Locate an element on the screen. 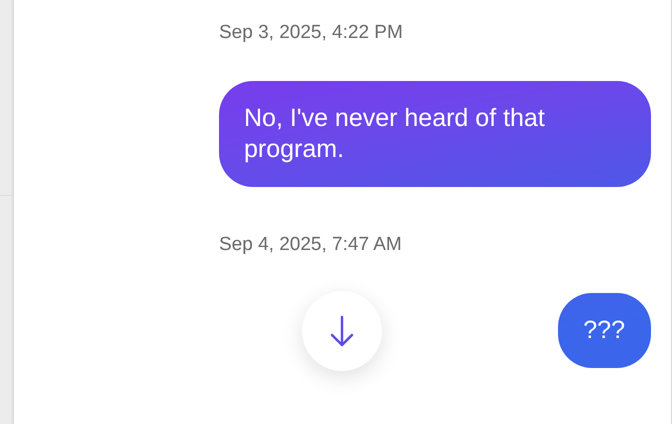 The width and height of the screenshot is (672, 424). message-timestamp: Sep 4, 2025, 7:47 AM is located at coordinates (310, 245).